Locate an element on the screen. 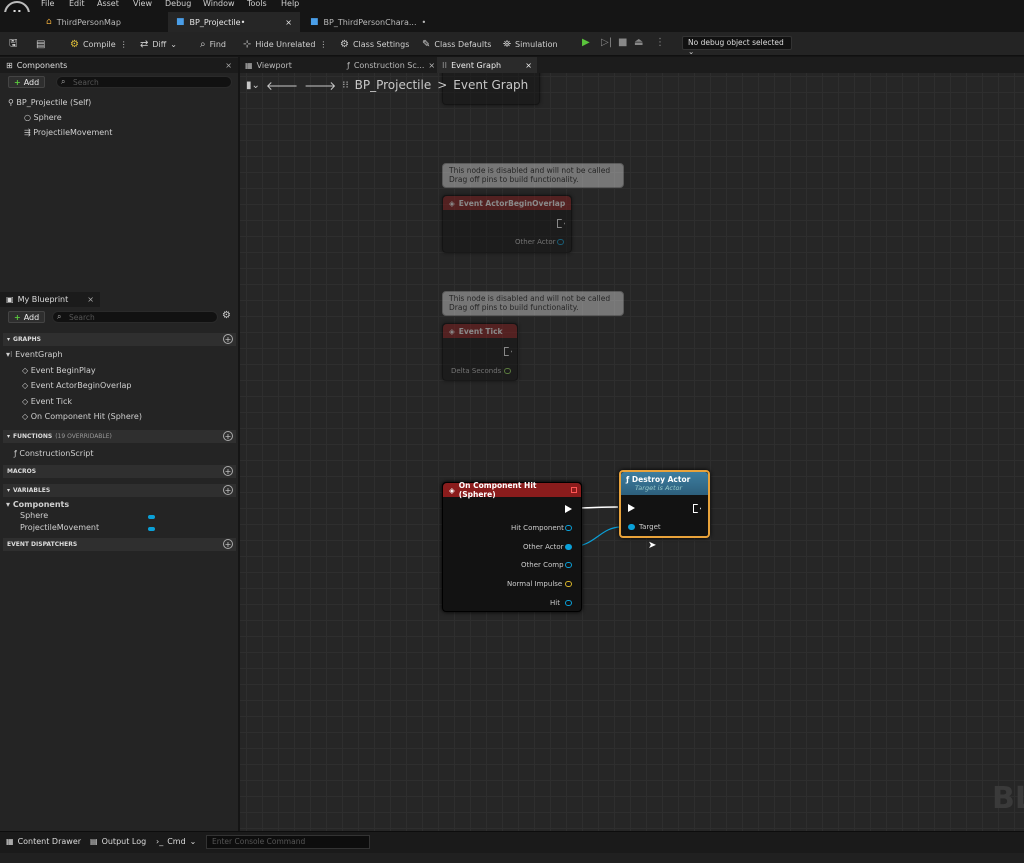  other-actor-pin is located at coordinates (568, 547).